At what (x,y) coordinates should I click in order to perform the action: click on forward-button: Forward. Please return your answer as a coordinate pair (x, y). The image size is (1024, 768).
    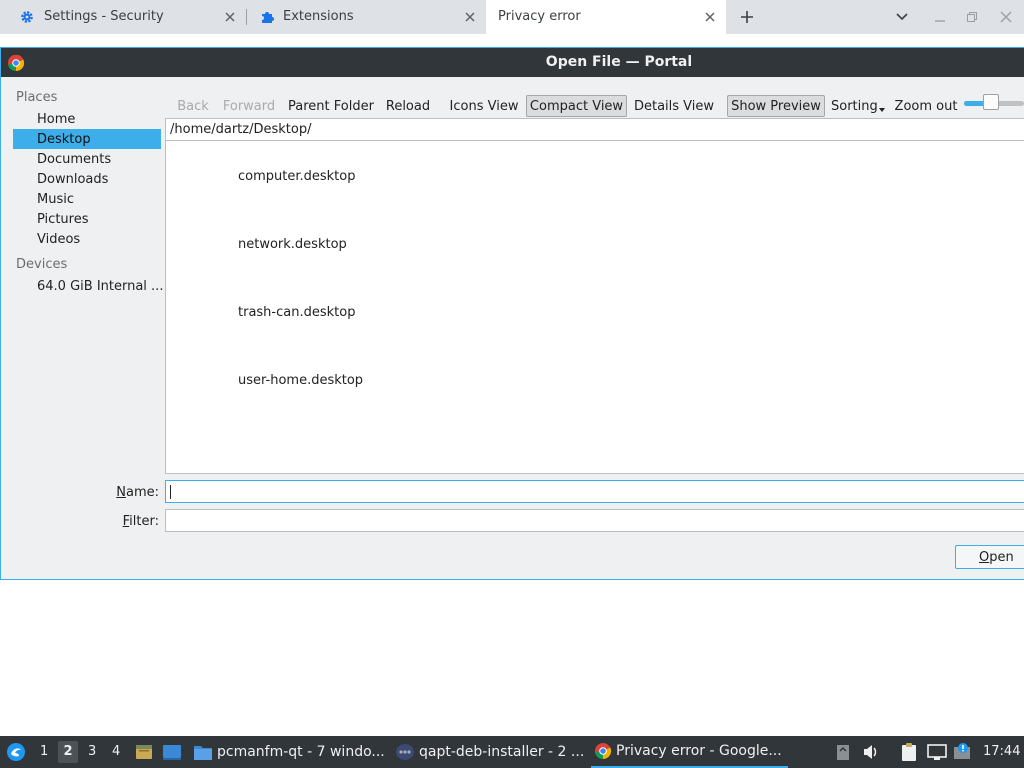
    Looking at the image, I should click on (249, 106).